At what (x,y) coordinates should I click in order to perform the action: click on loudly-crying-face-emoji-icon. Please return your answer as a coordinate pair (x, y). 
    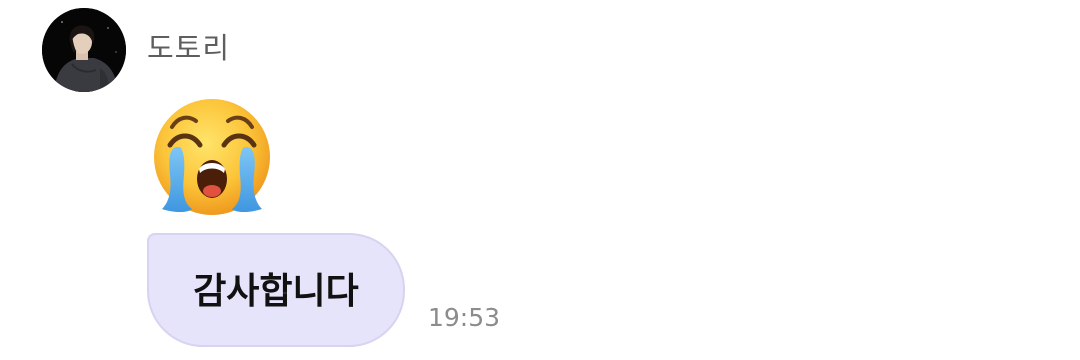
    Looking at the image, I should click on (212, 157).